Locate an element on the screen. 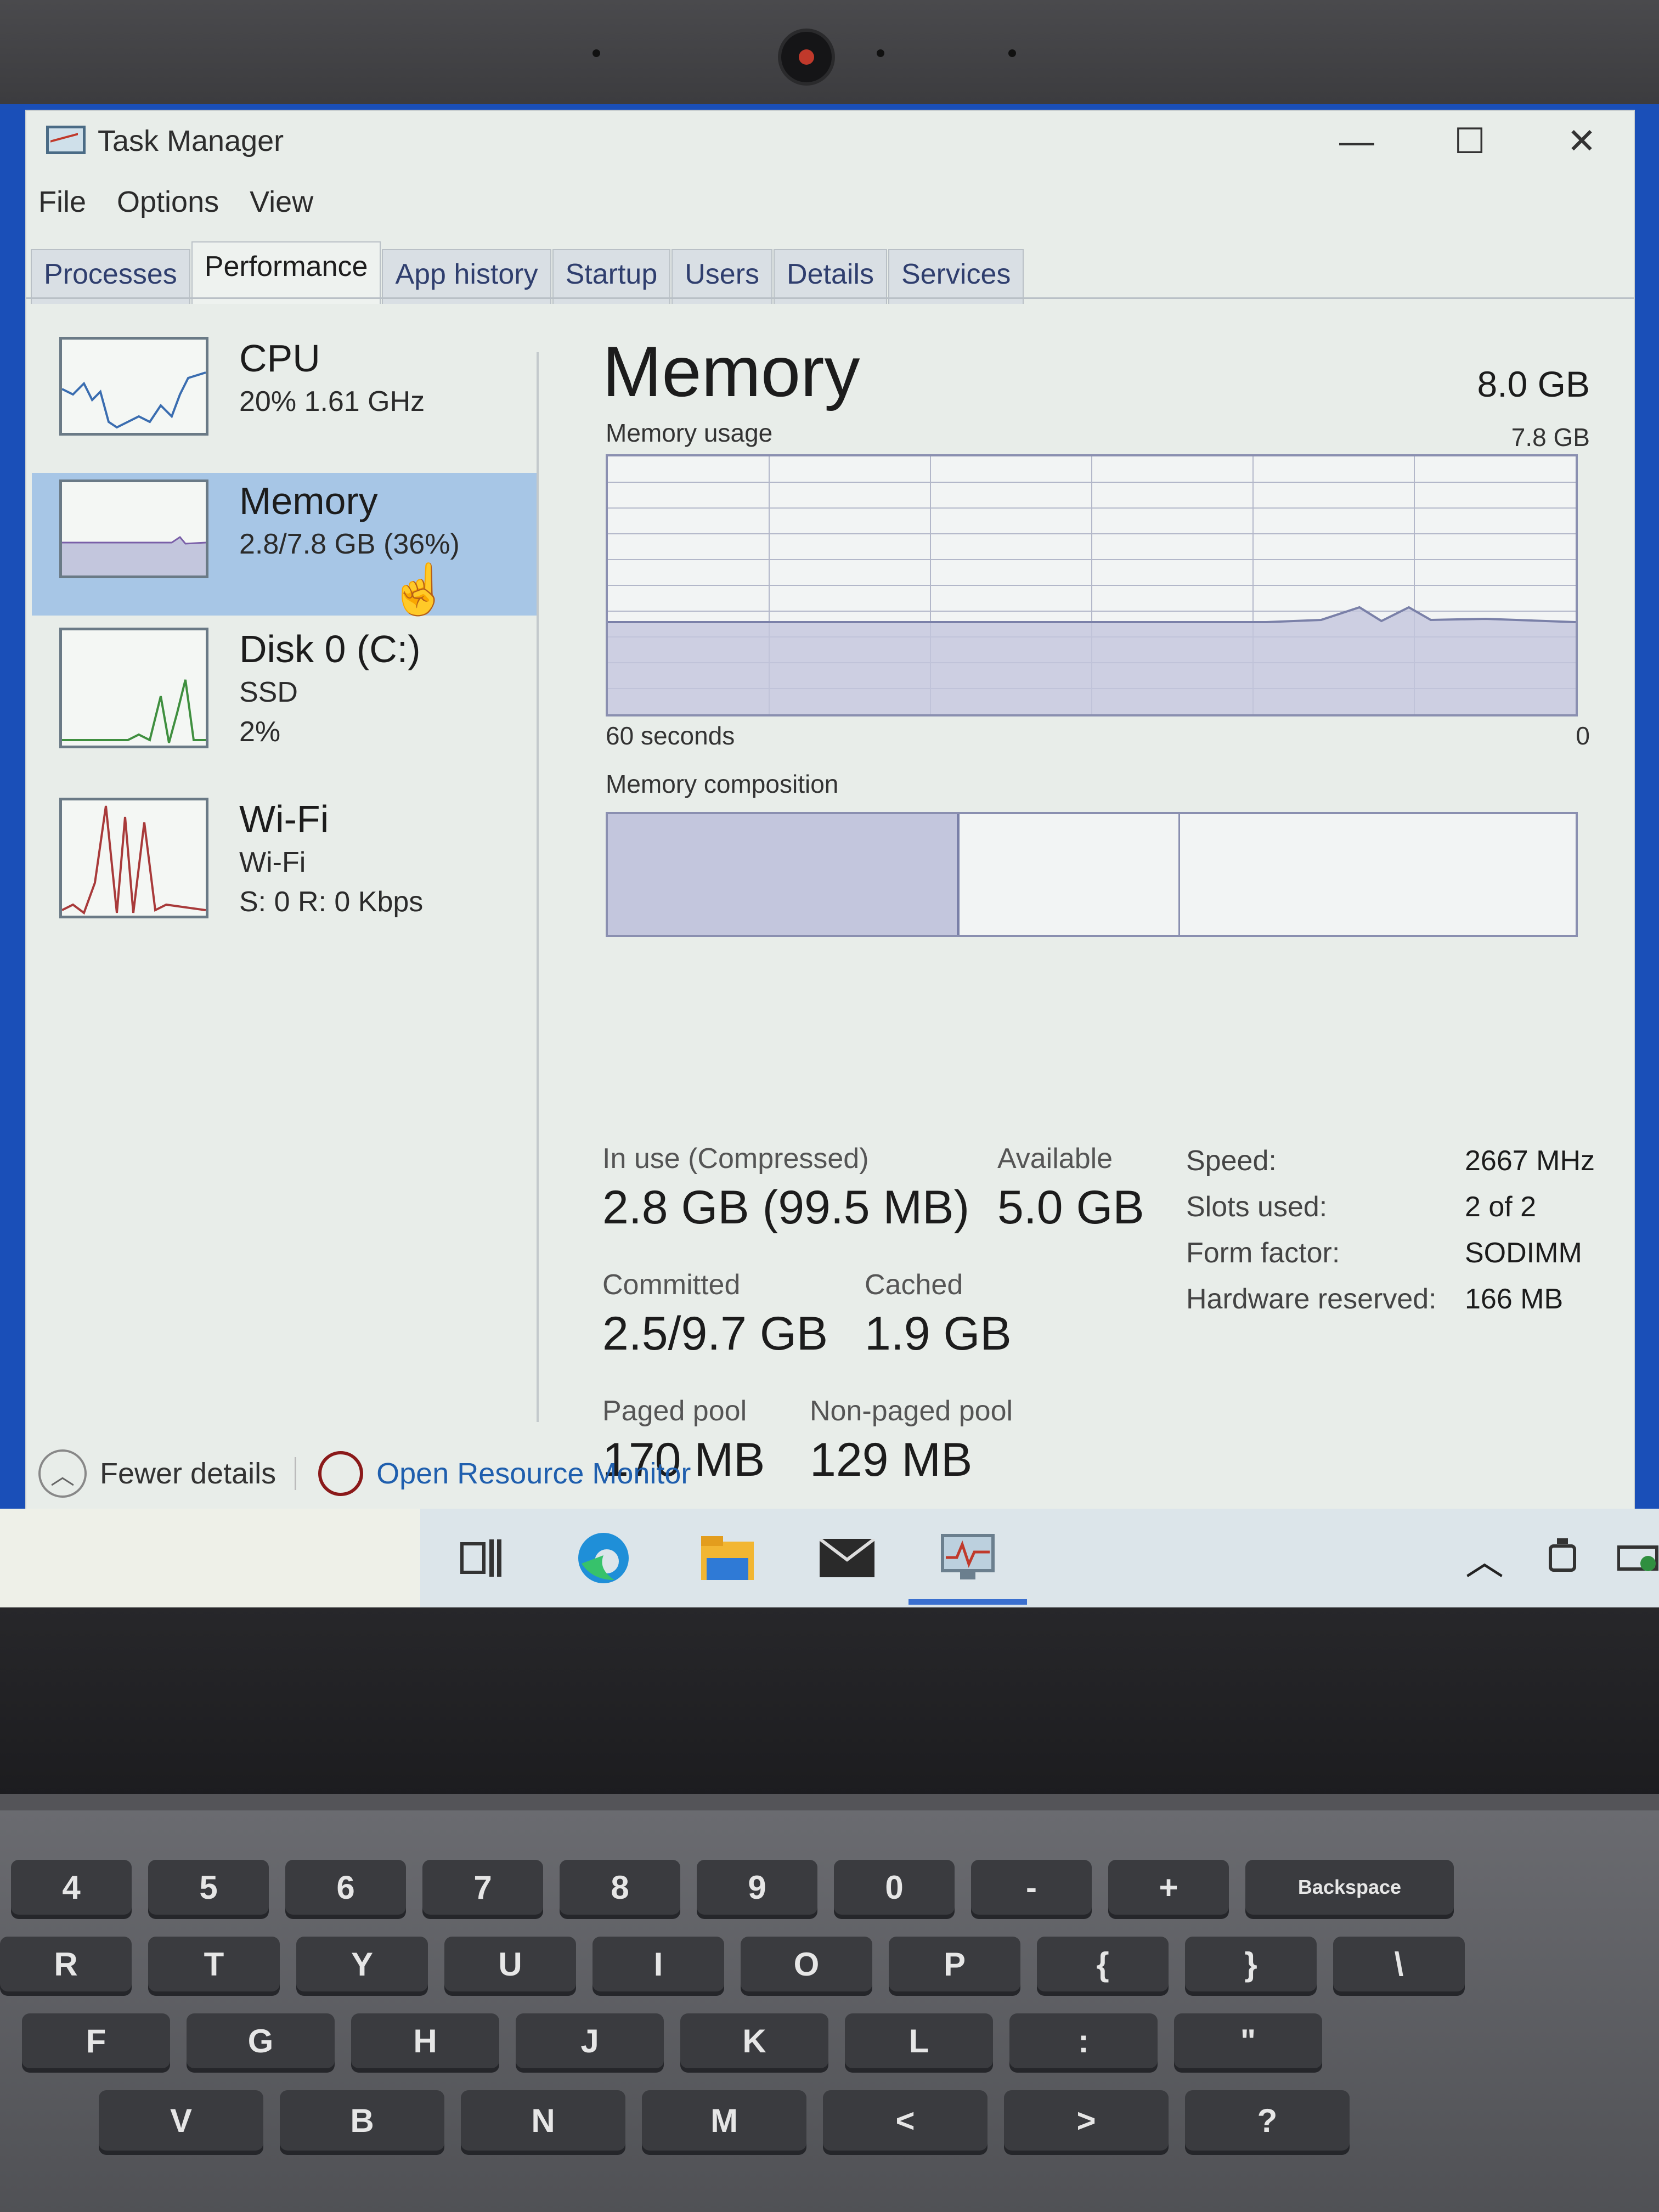  key: I is located at coordinates (658, 1964).